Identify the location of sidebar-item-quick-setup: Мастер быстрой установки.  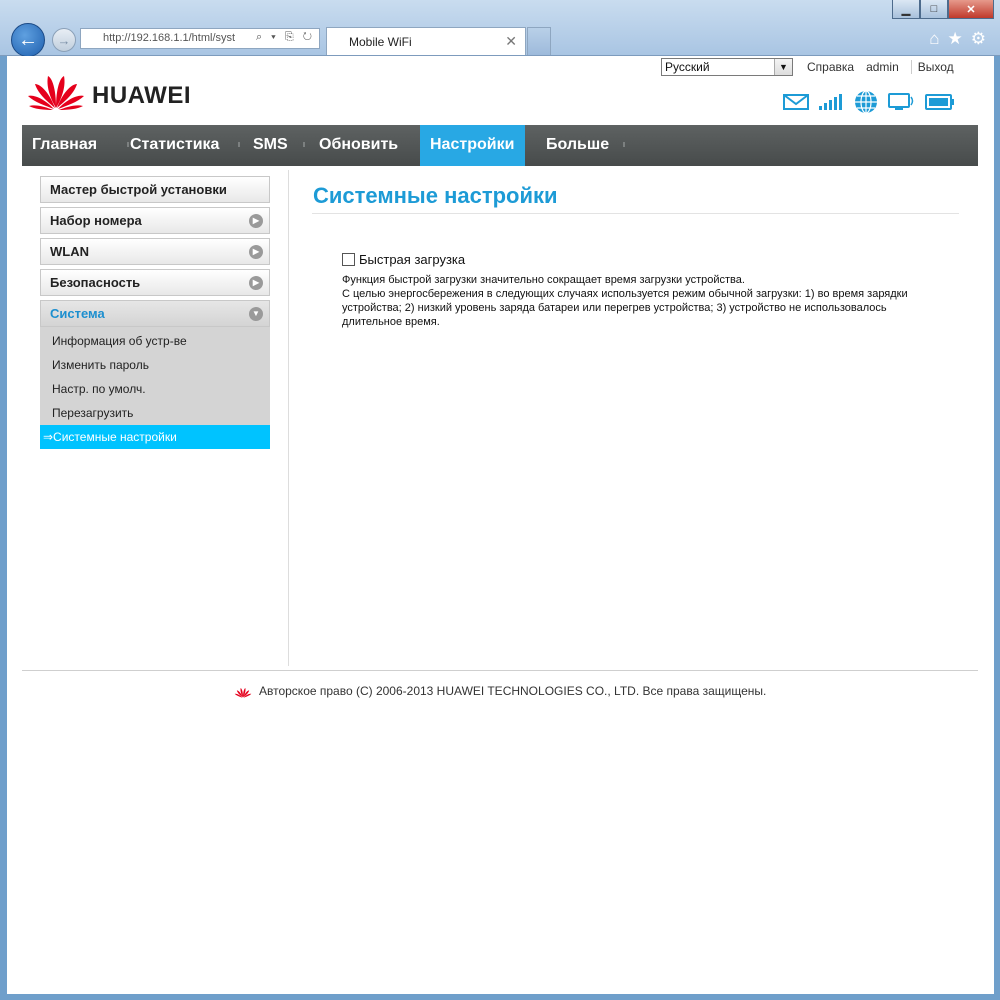
(155, 189).